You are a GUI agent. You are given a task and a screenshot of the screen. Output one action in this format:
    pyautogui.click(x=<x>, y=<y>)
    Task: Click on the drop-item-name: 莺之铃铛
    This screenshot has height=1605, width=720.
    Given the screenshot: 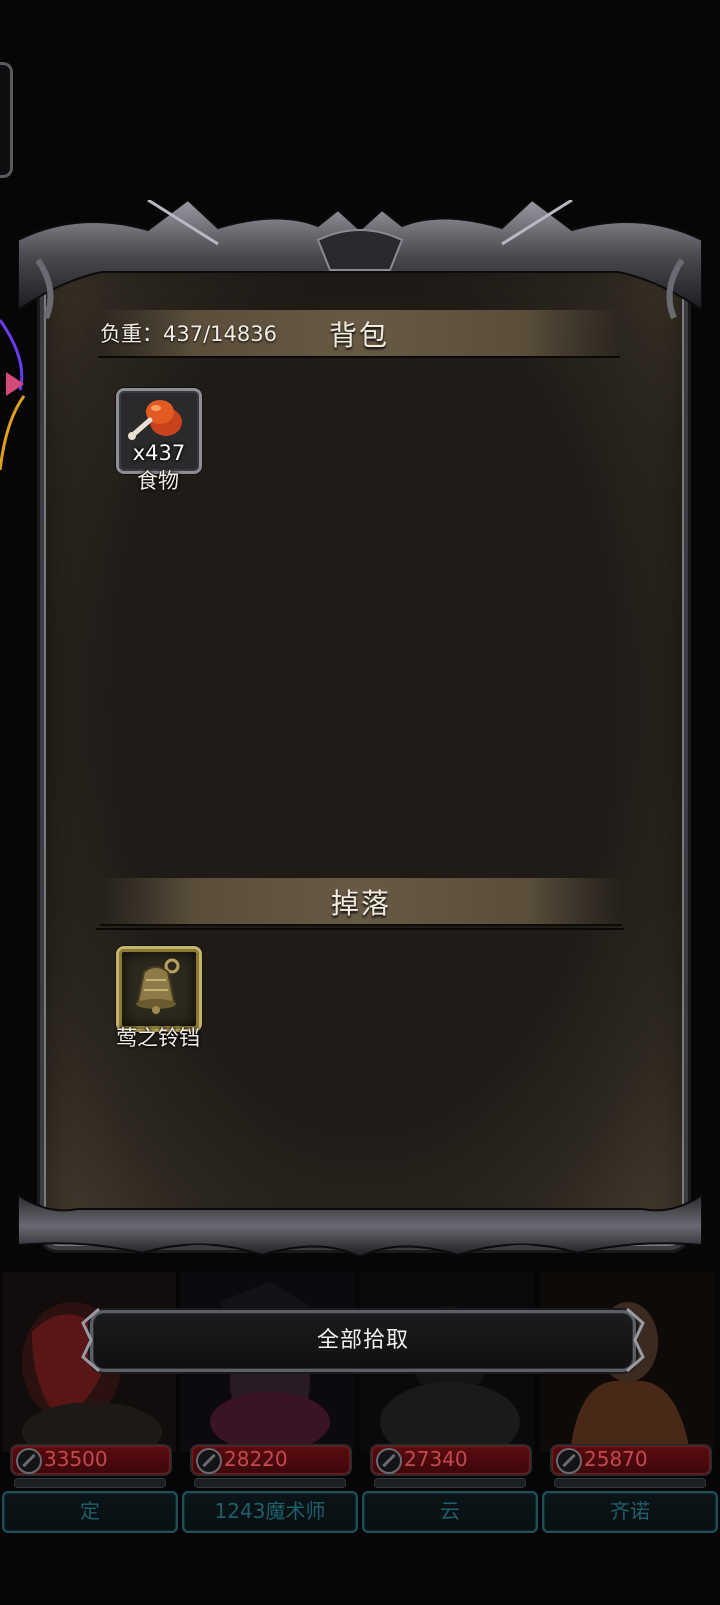 What is the action you would take?
    pyautogui.click(x=158, y=1038)
    